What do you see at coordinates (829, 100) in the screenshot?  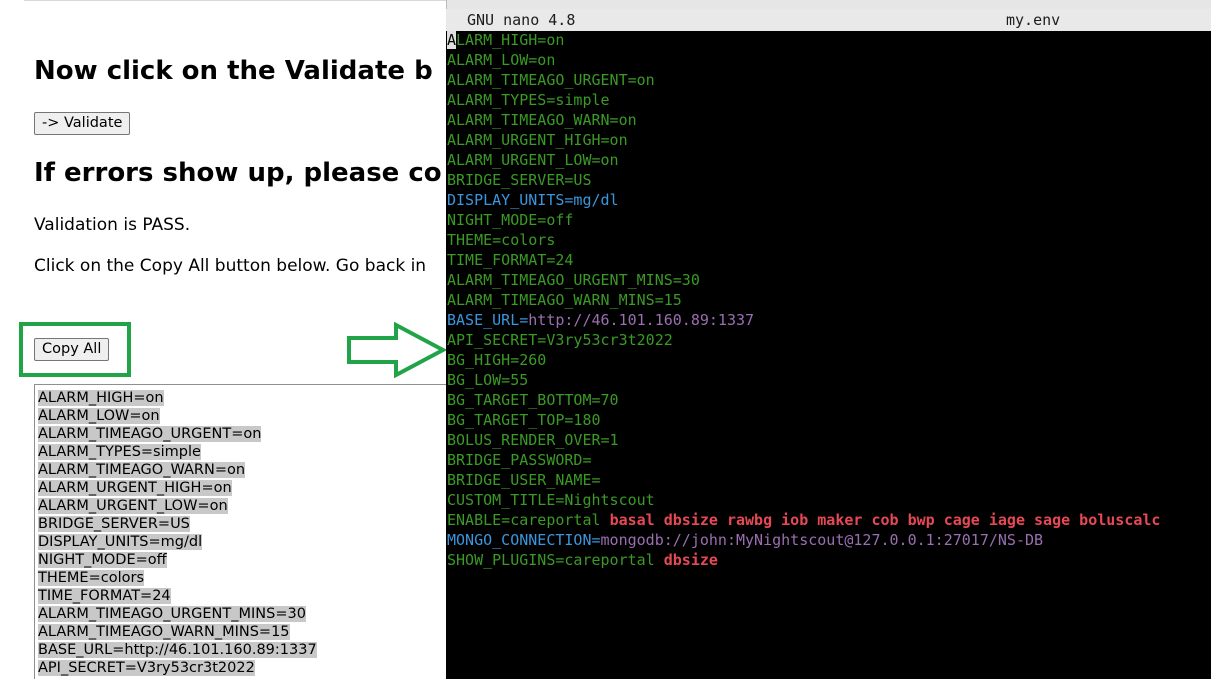 I see `nano-line: ALARM_TYPES=simple` at bounding box center [829, 100].